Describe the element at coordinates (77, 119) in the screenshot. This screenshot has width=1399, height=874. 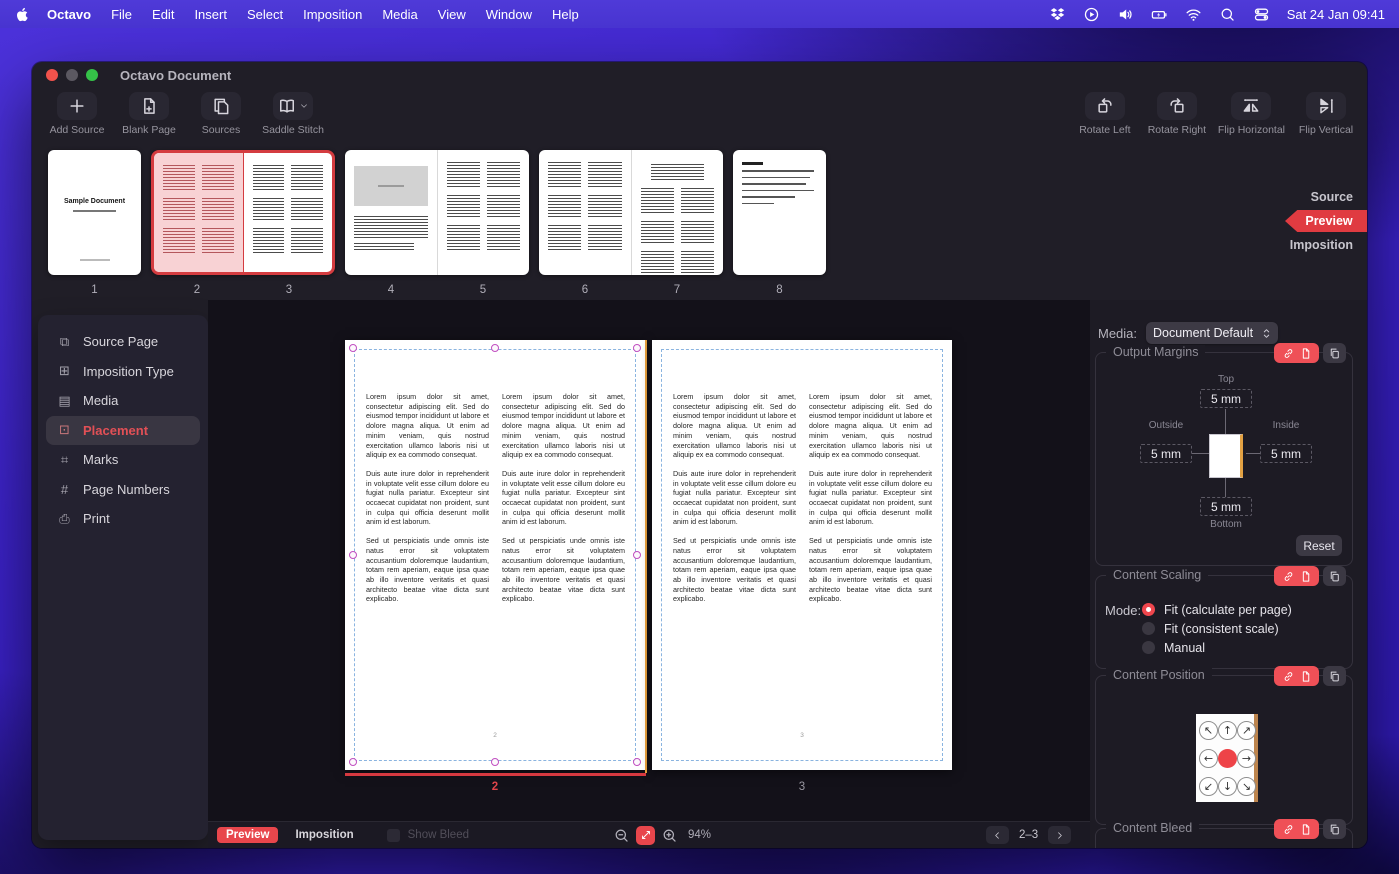
I see `toolbar-button: Add Source` at that location.